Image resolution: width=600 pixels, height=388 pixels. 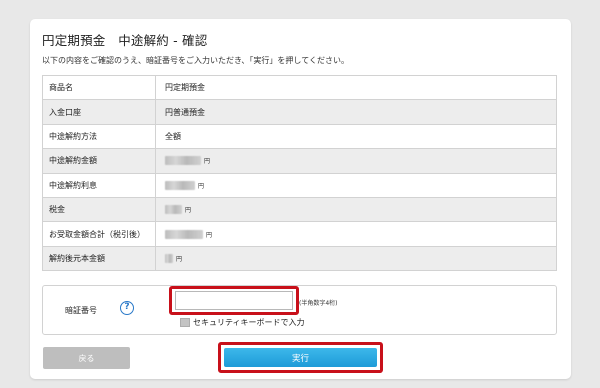 I want to click on table-row-cancel-amount: 中途解約金額 円, so click(x=299, y=161).